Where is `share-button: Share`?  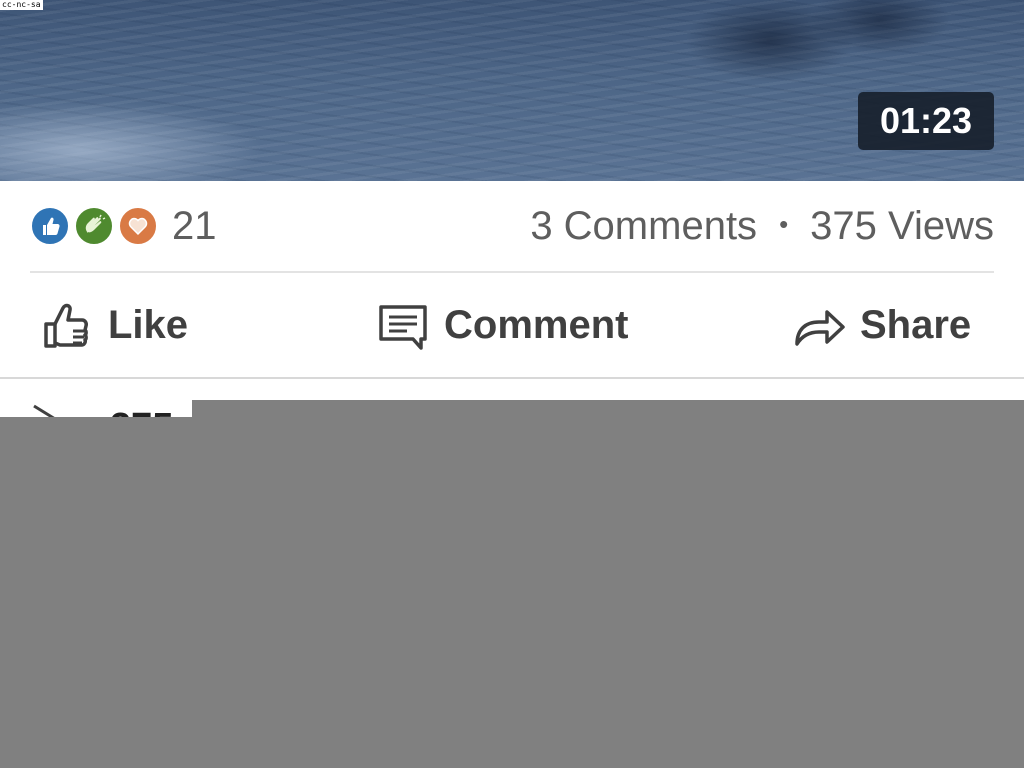 share-button: Share is located at coordinates (881, 325).